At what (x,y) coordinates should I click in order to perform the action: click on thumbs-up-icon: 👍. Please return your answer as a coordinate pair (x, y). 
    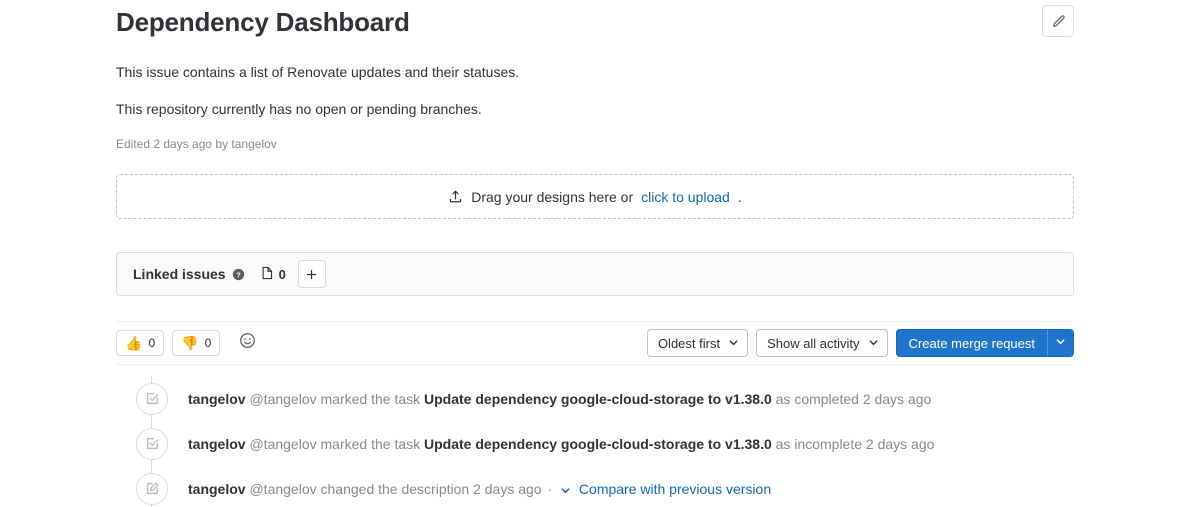
    Looking at the image, I should click on (134, 343).